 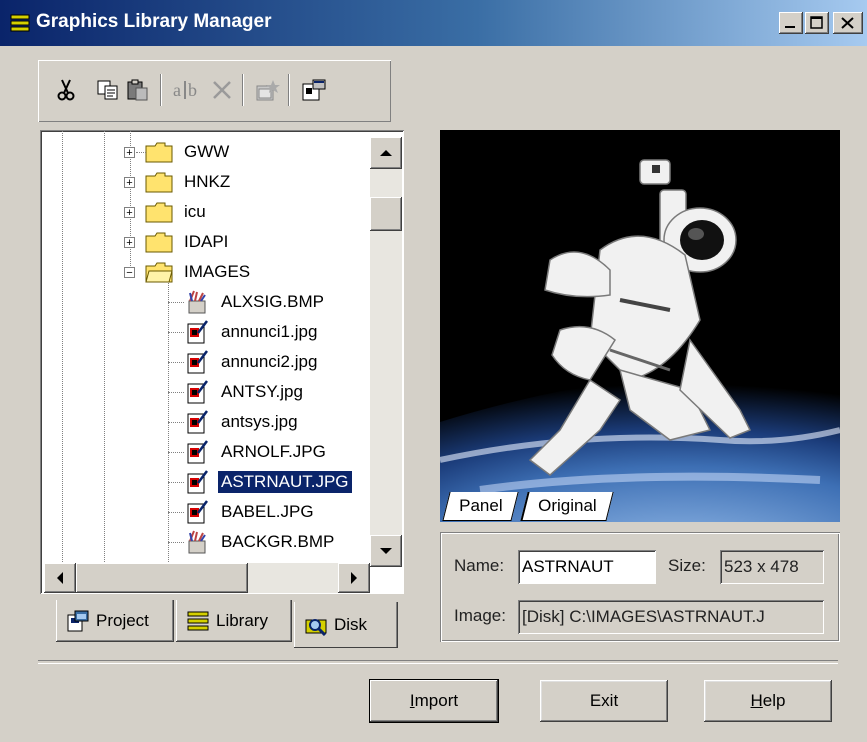 I want to click on tree-item-label: antsys.jpg, so click(x=259, y=421).